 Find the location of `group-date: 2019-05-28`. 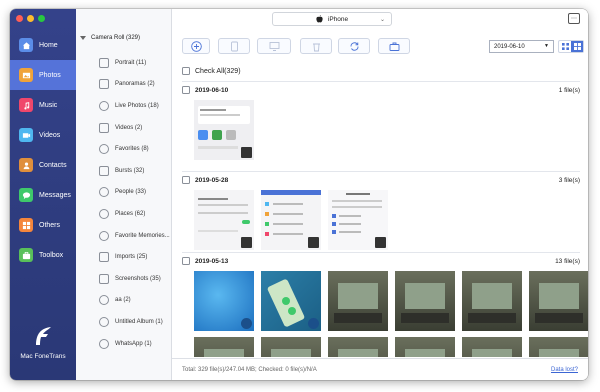

group-date: 2019-05-28 is located at coordinates (212, 180).